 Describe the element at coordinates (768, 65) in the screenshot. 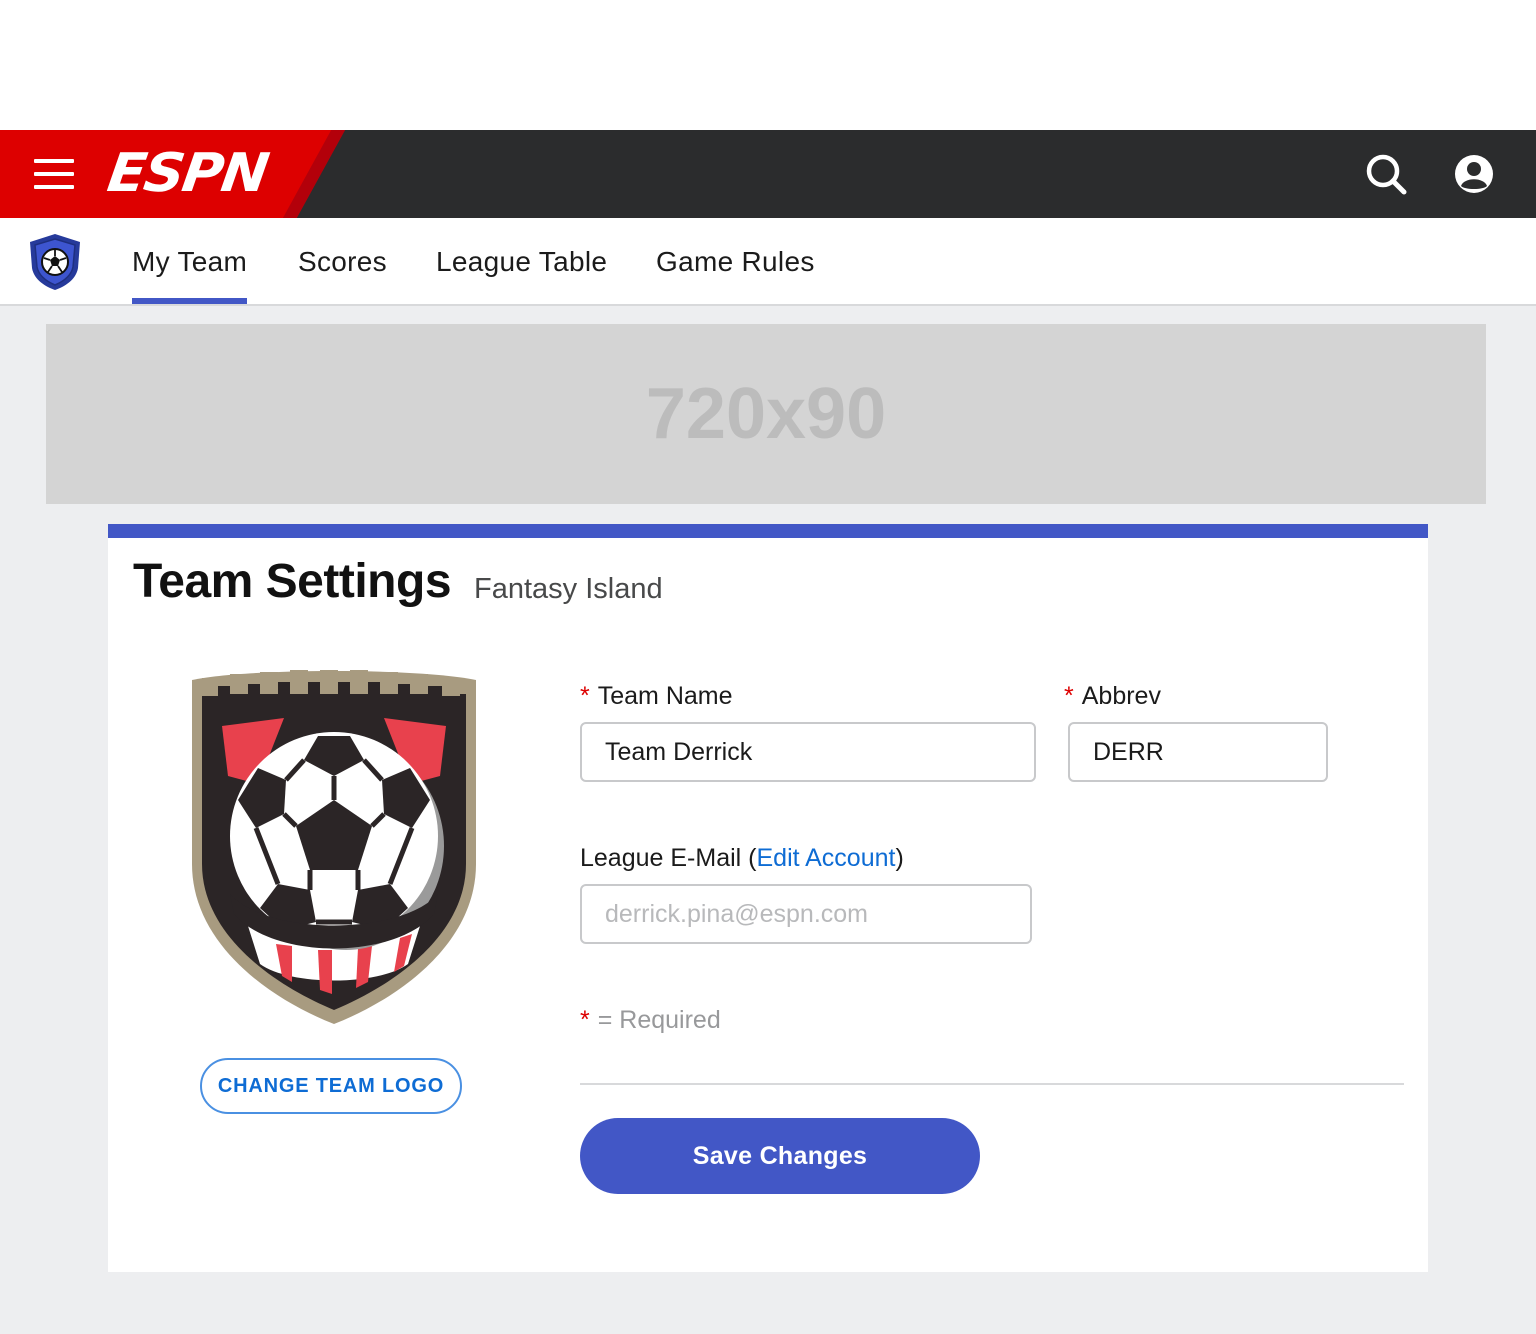

I see `top-blank-area` at that location.